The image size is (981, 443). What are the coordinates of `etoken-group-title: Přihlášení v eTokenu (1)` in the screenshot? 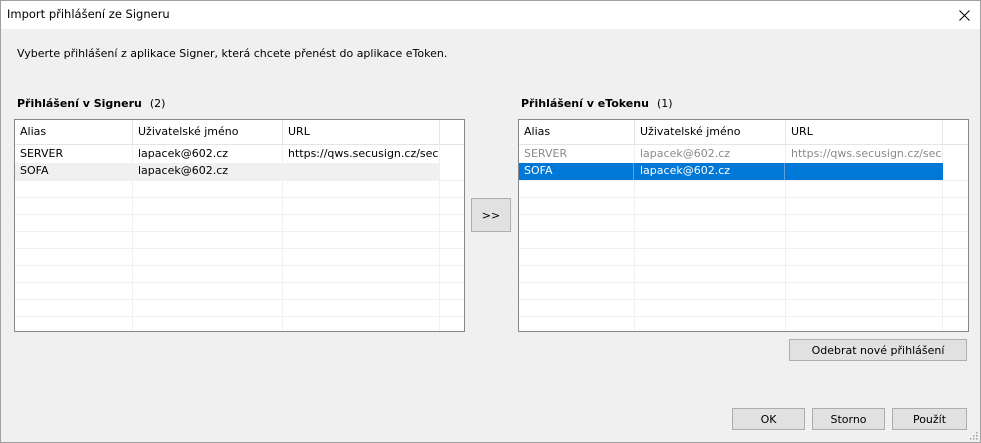 It's located at (597, 103).